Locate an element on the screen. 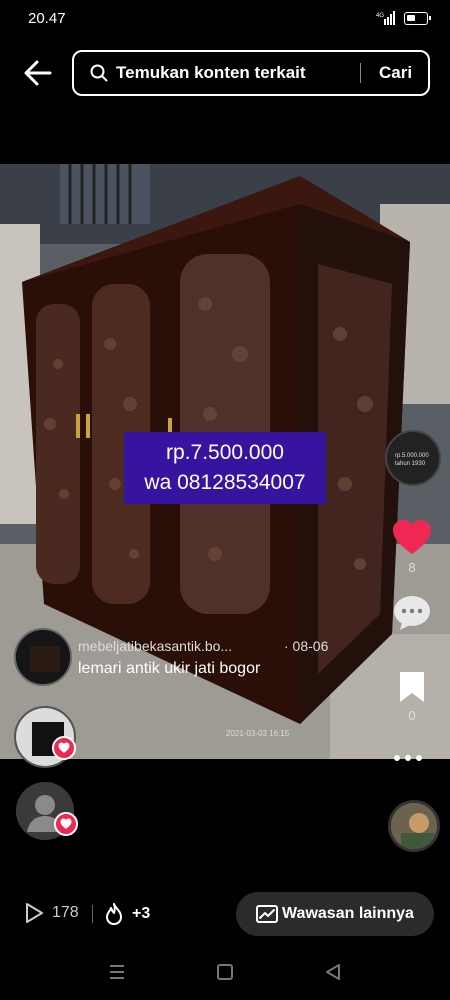 This screenshot has width=450, height=1000. video-watermark: 2021-03-03 16:15 is located at coordinates (258, 733).